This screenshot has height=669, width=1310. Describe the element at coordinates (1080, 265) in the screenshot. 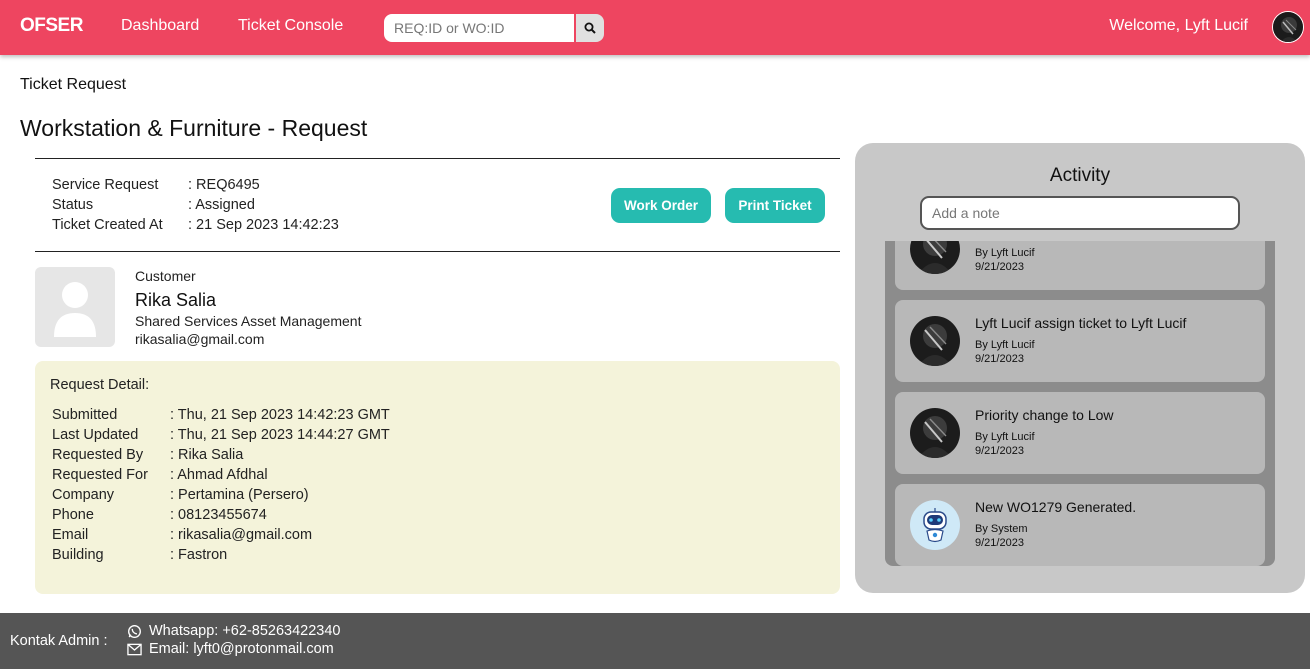

I see `activity-item: By Lyft Lucif 9/21/2023` at that location.